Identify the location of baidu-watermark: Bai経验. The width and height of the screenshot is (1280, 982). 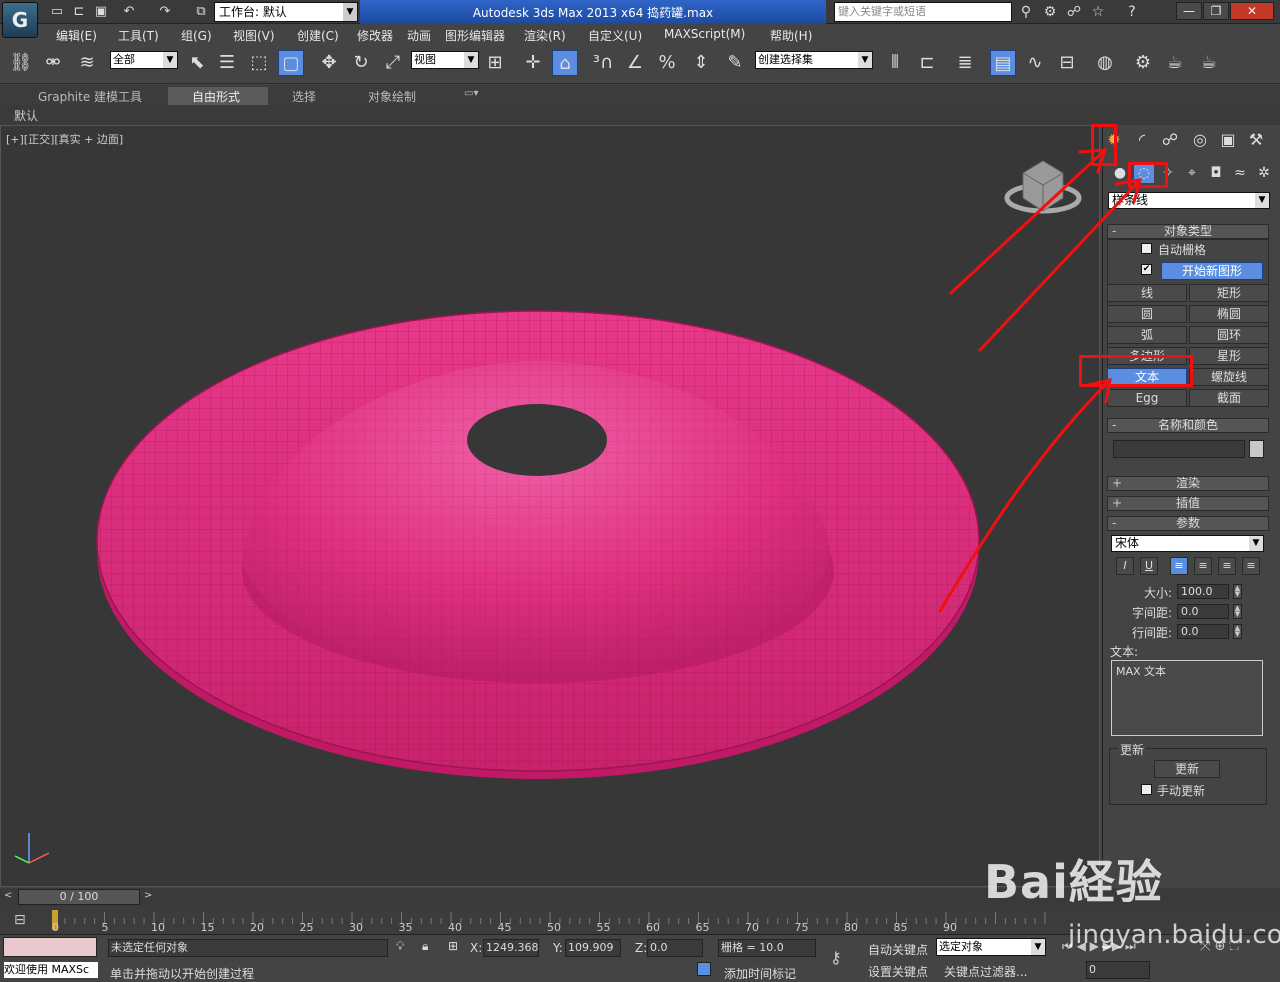
(1073, 882).